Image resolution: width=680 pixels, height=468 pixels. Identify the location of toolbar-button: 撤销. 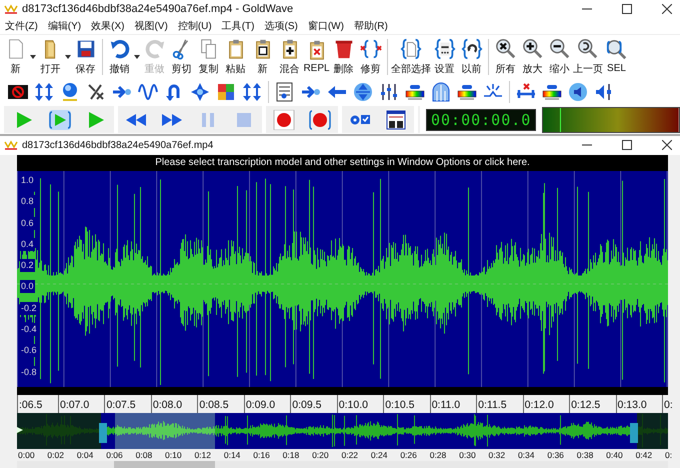
(119, 57).